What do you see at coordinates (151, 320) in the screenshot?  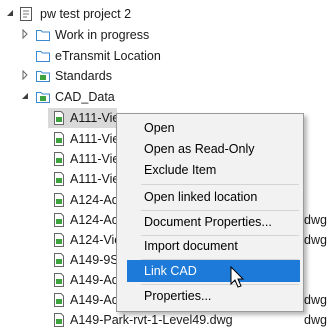 I see `tree-item-label: A149-Park-rvt-1-Level49.dwg` at bounding box center [151, 320].